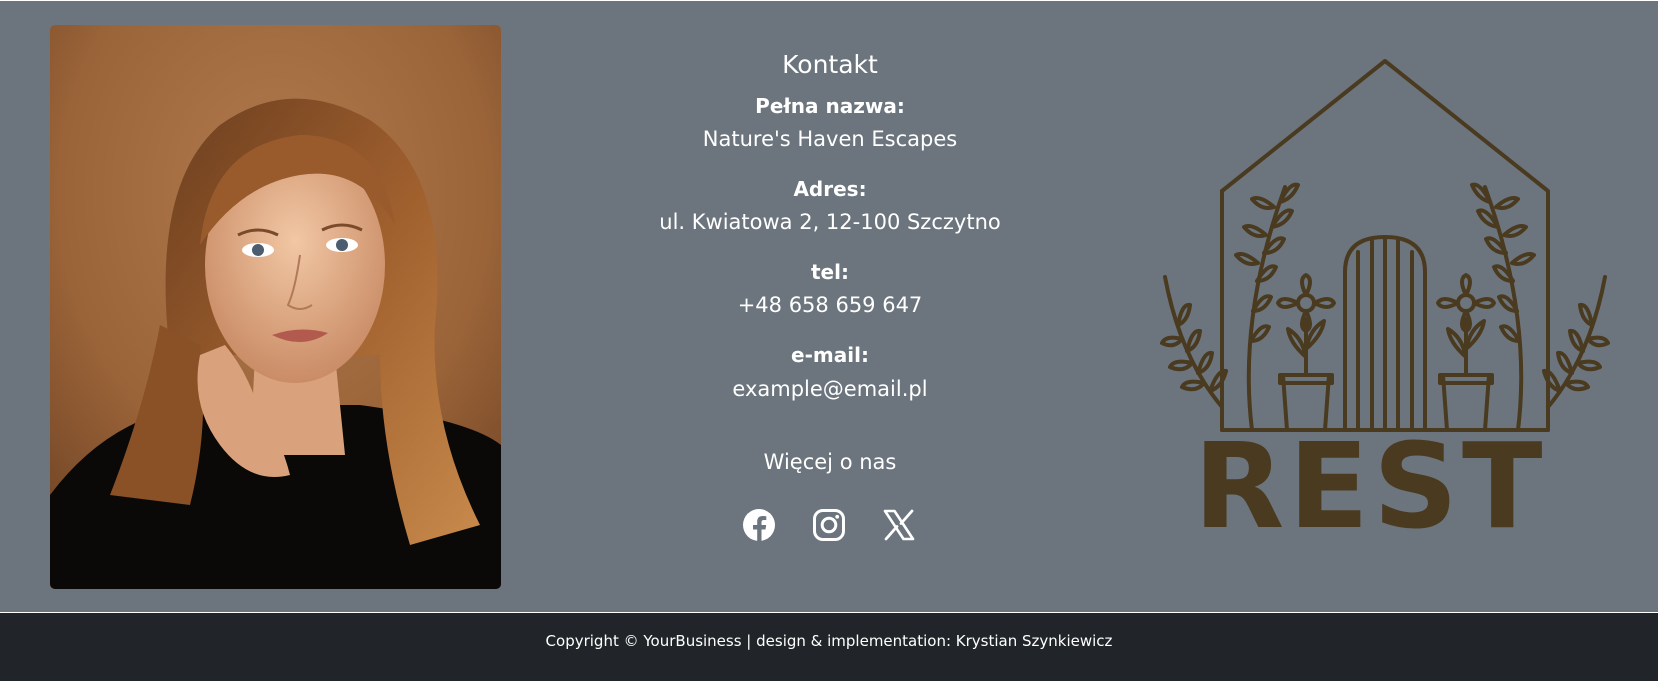  Describe the element at coordinates (1370, 486) in the screenshot. I see `rest-logo-text: REST` at that location.